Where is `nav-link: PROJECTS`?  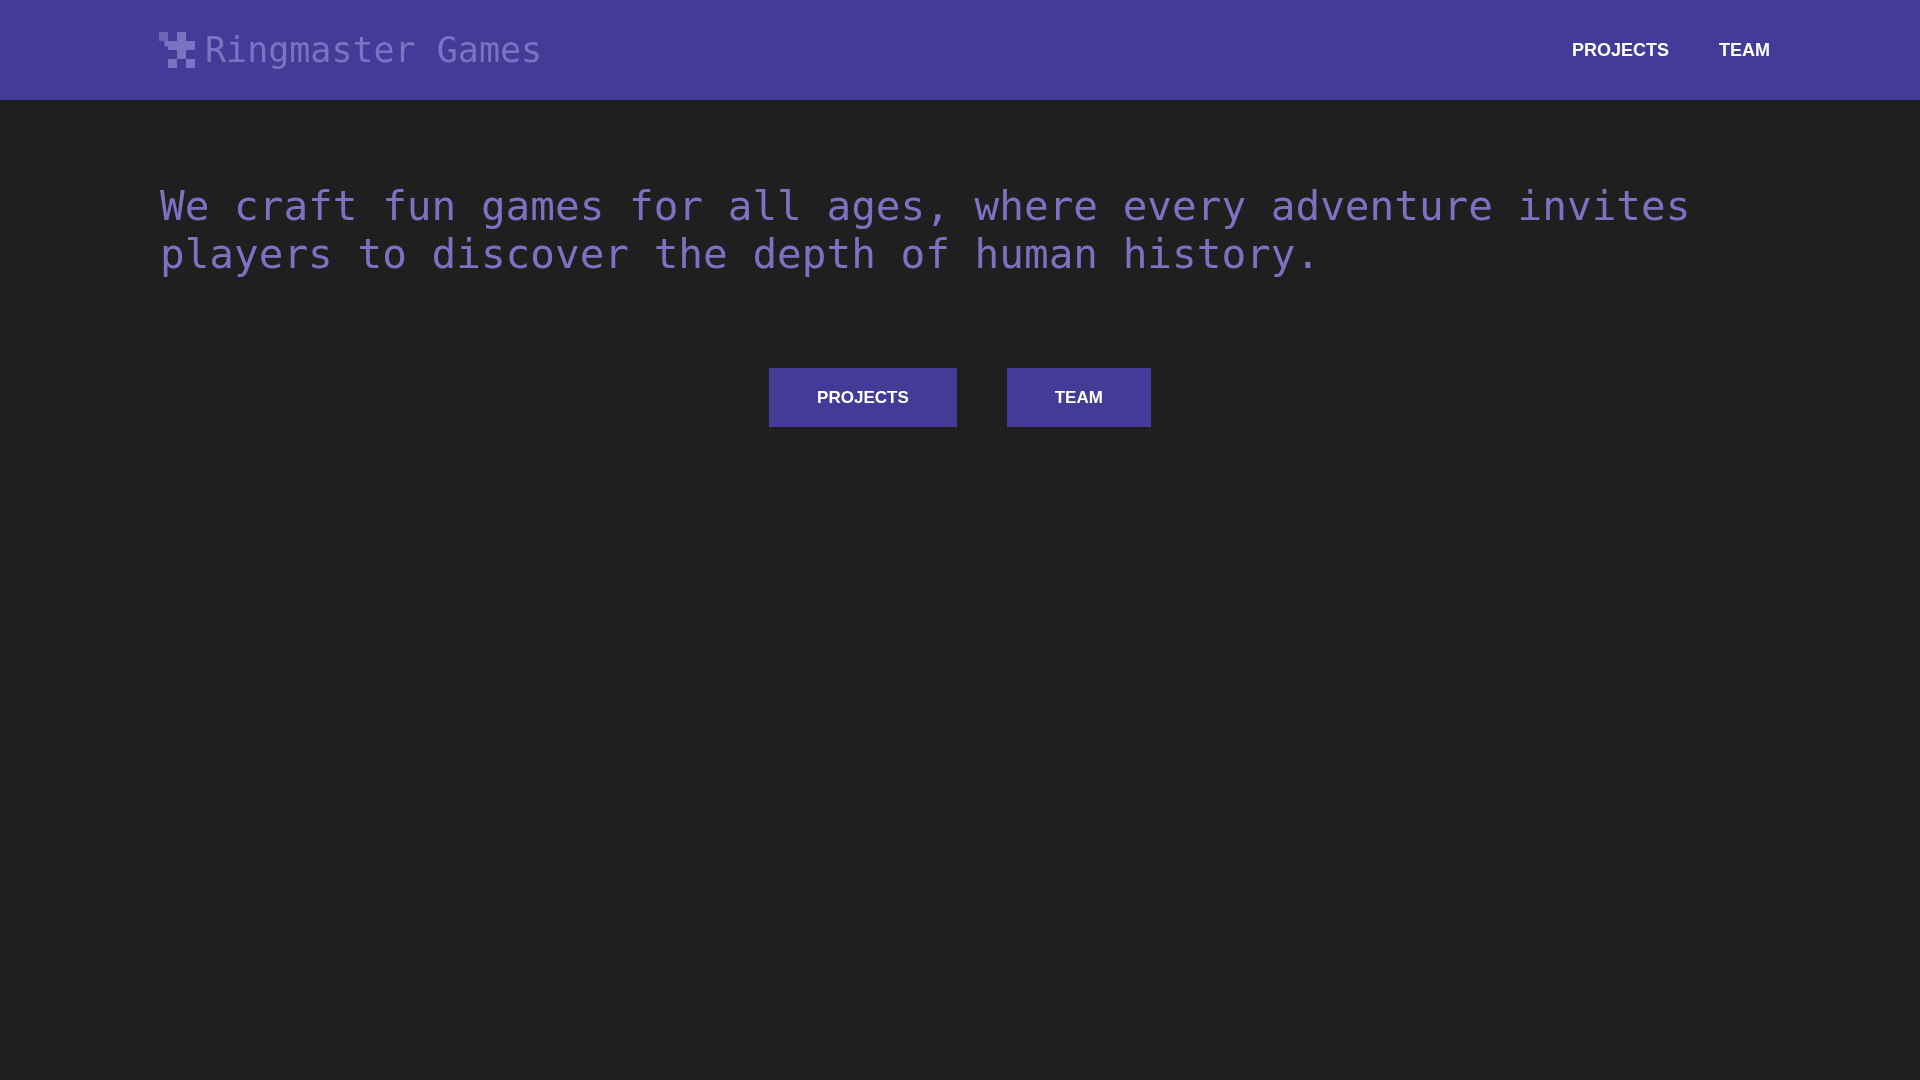 nav-link: PROJECTS is located at coordinates (1620, 50).